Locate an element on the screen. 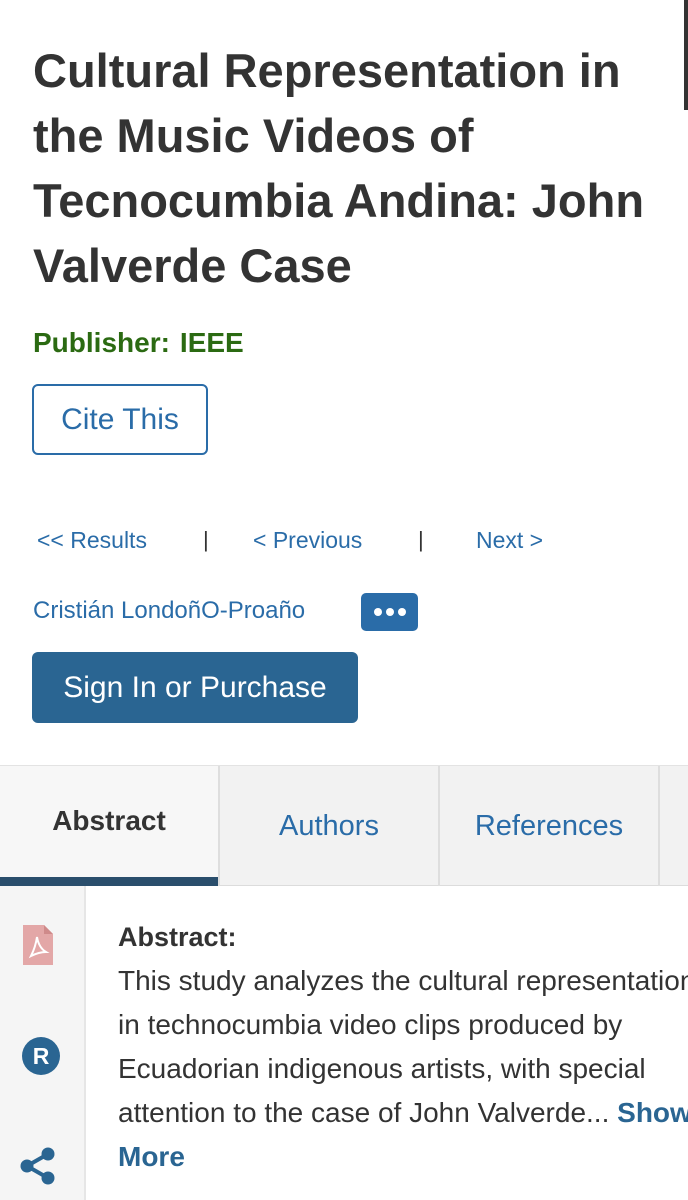  svg-text: R is located at coordinates (41, 1056).